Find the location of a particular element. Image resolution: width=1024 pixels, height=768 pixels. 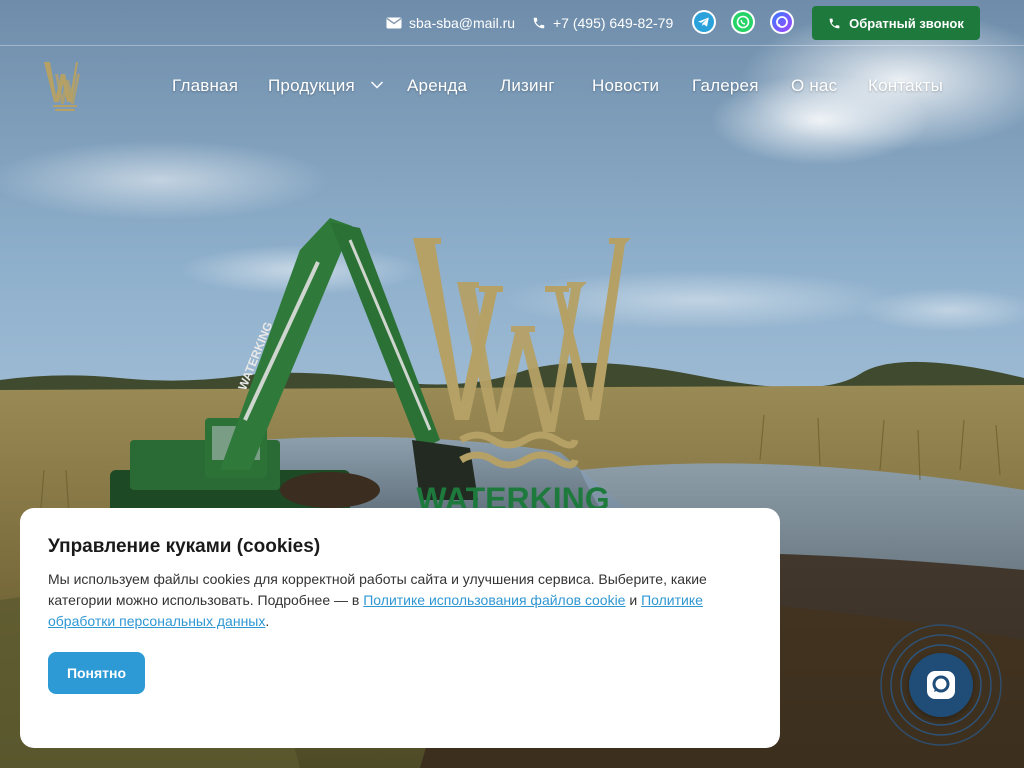

mail-icon is located at coordinates (394, 23).